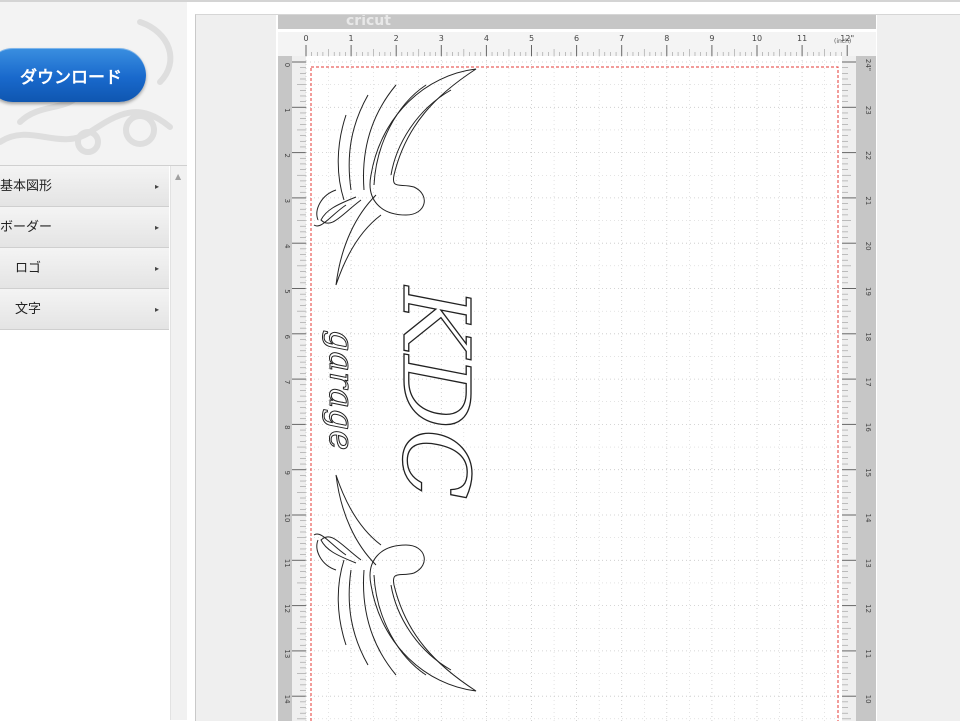  I want to click on download-button: ダウンロード, so click(73, 75).